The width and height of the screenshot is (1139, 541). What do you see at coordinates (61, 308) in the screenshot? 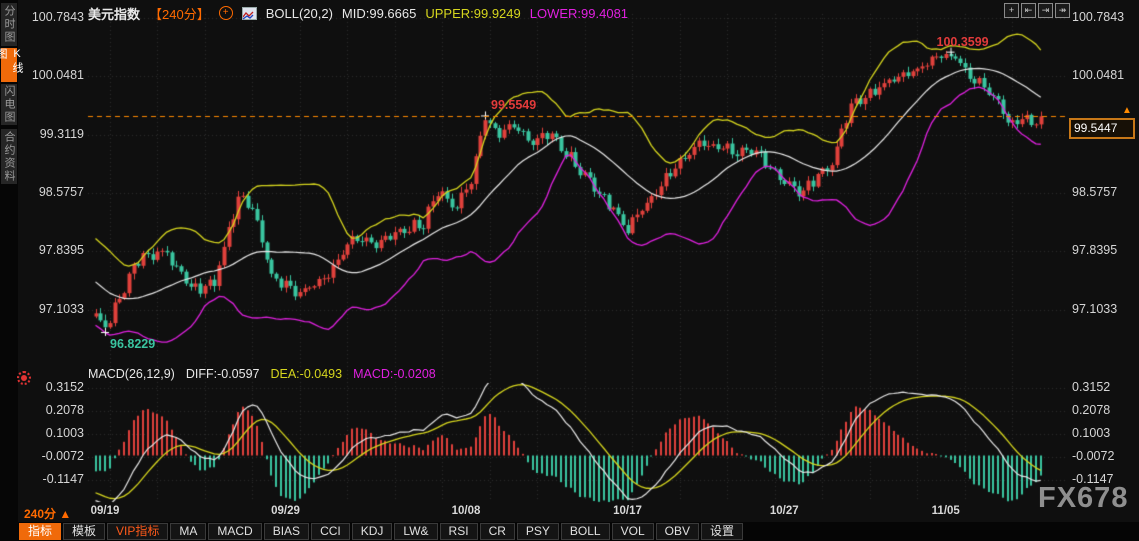
I see `price-tick-left: 97.1033` at bounding box center [61, 308].